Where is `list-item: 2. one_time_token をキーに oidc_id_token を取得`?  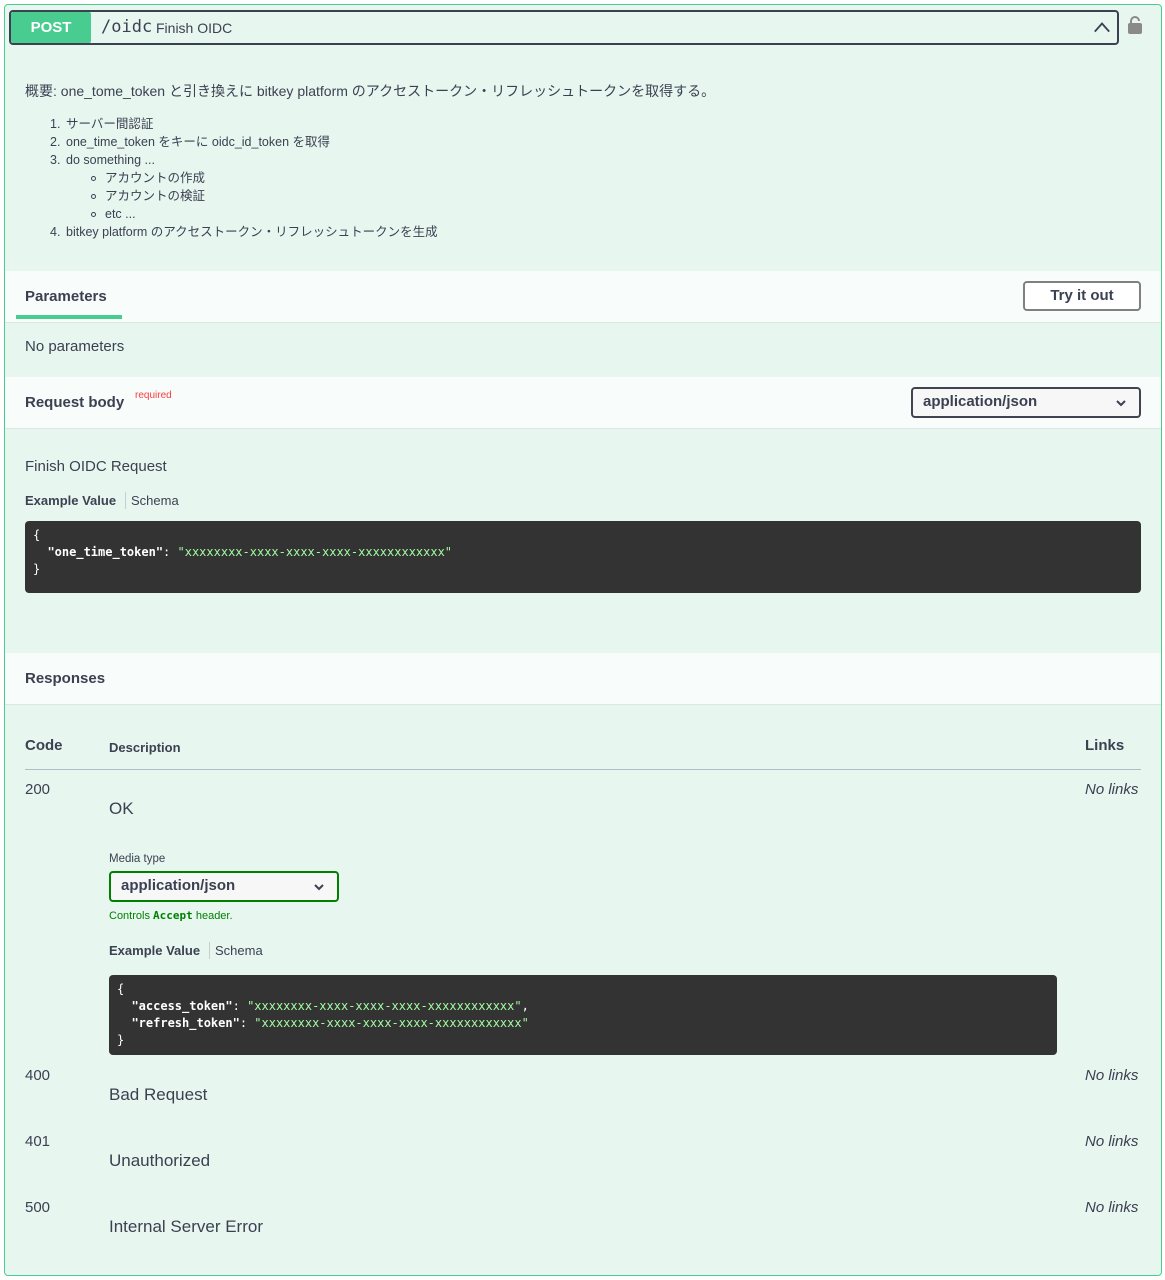
list-item: 2. one_time_token をキーに oidc_id_token を取得 is located at coordinates (190, 142).